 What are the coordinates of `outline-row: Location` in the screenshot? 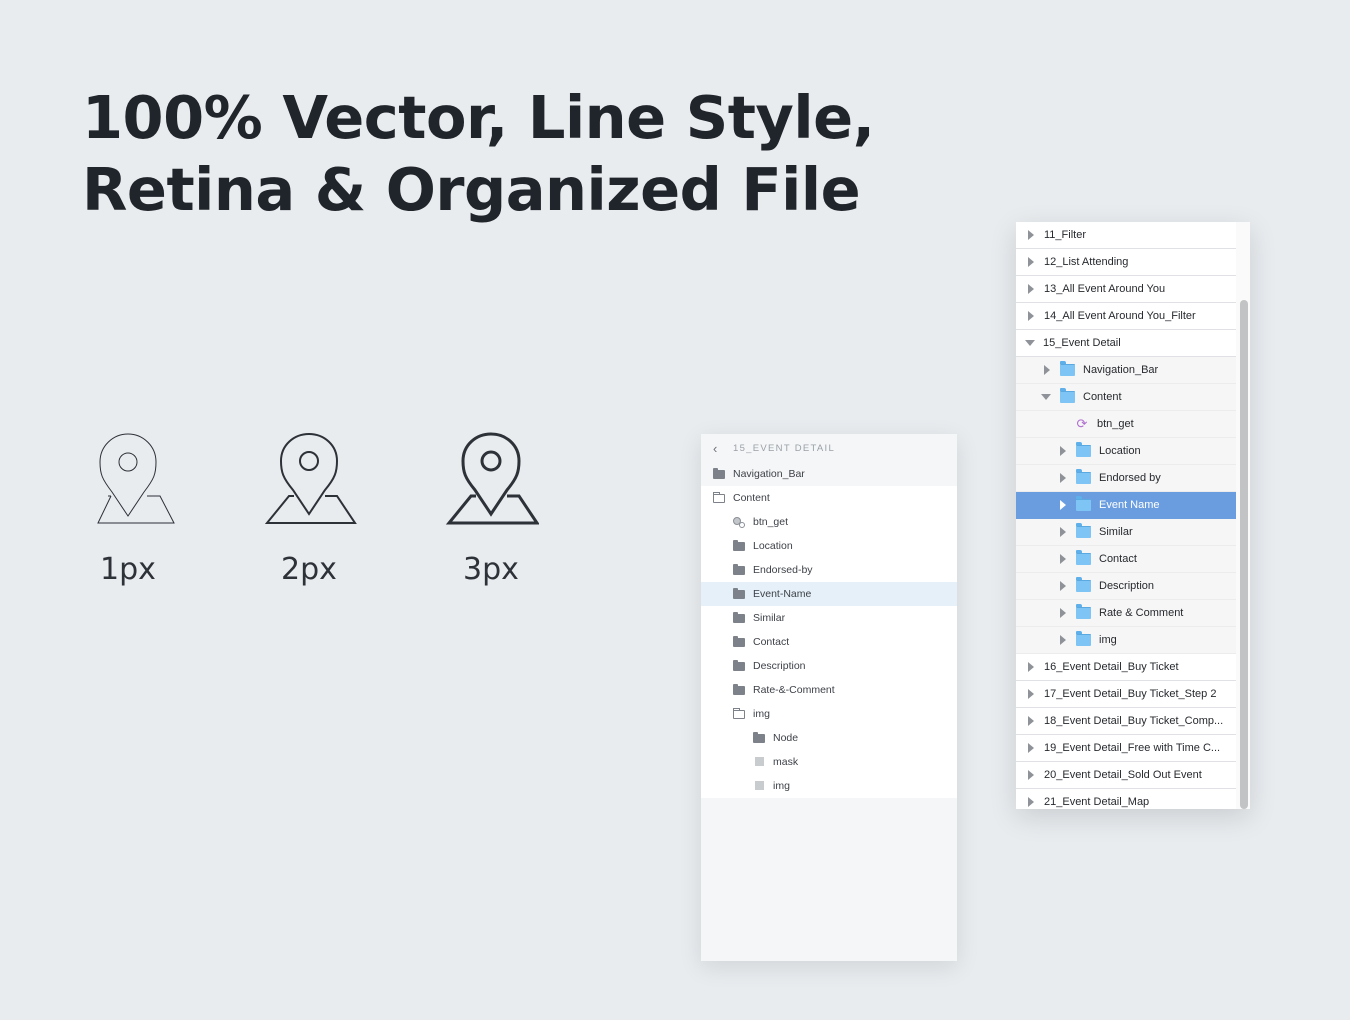 It's located at (1126, 451).